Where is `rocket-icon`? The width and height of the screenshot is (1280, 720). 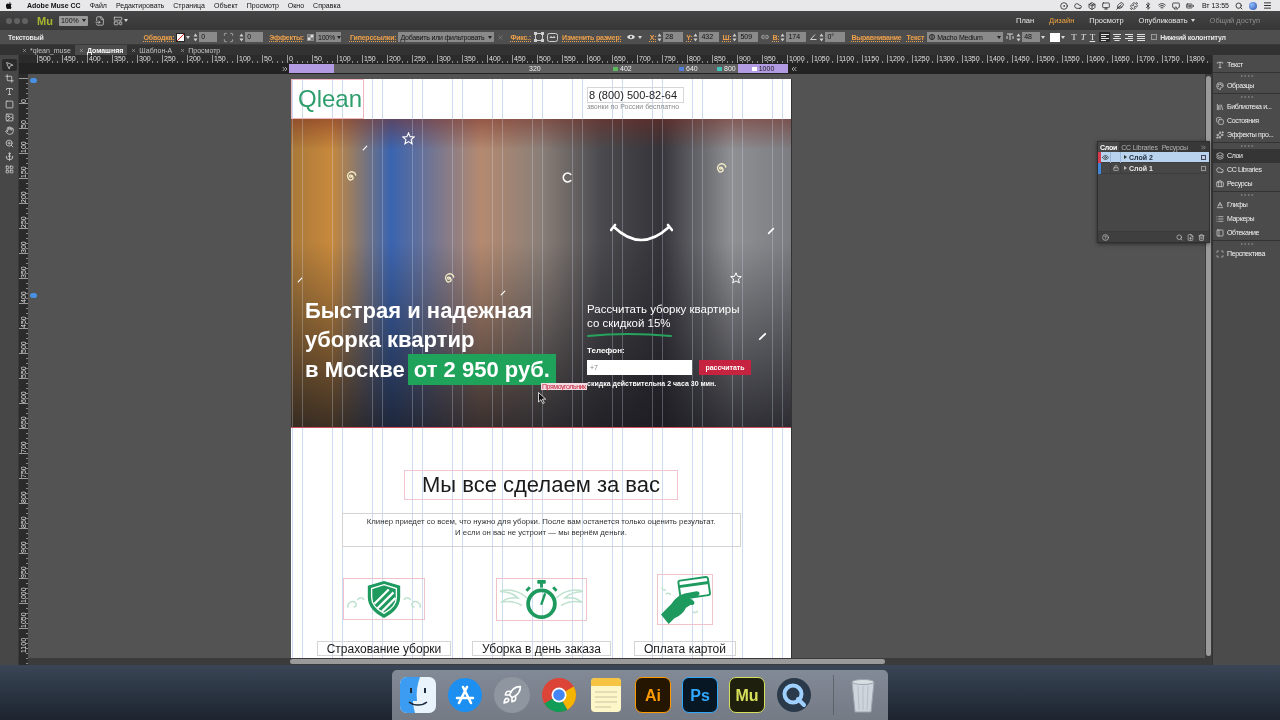 rocket-icon is located at coordinates (512, 695).